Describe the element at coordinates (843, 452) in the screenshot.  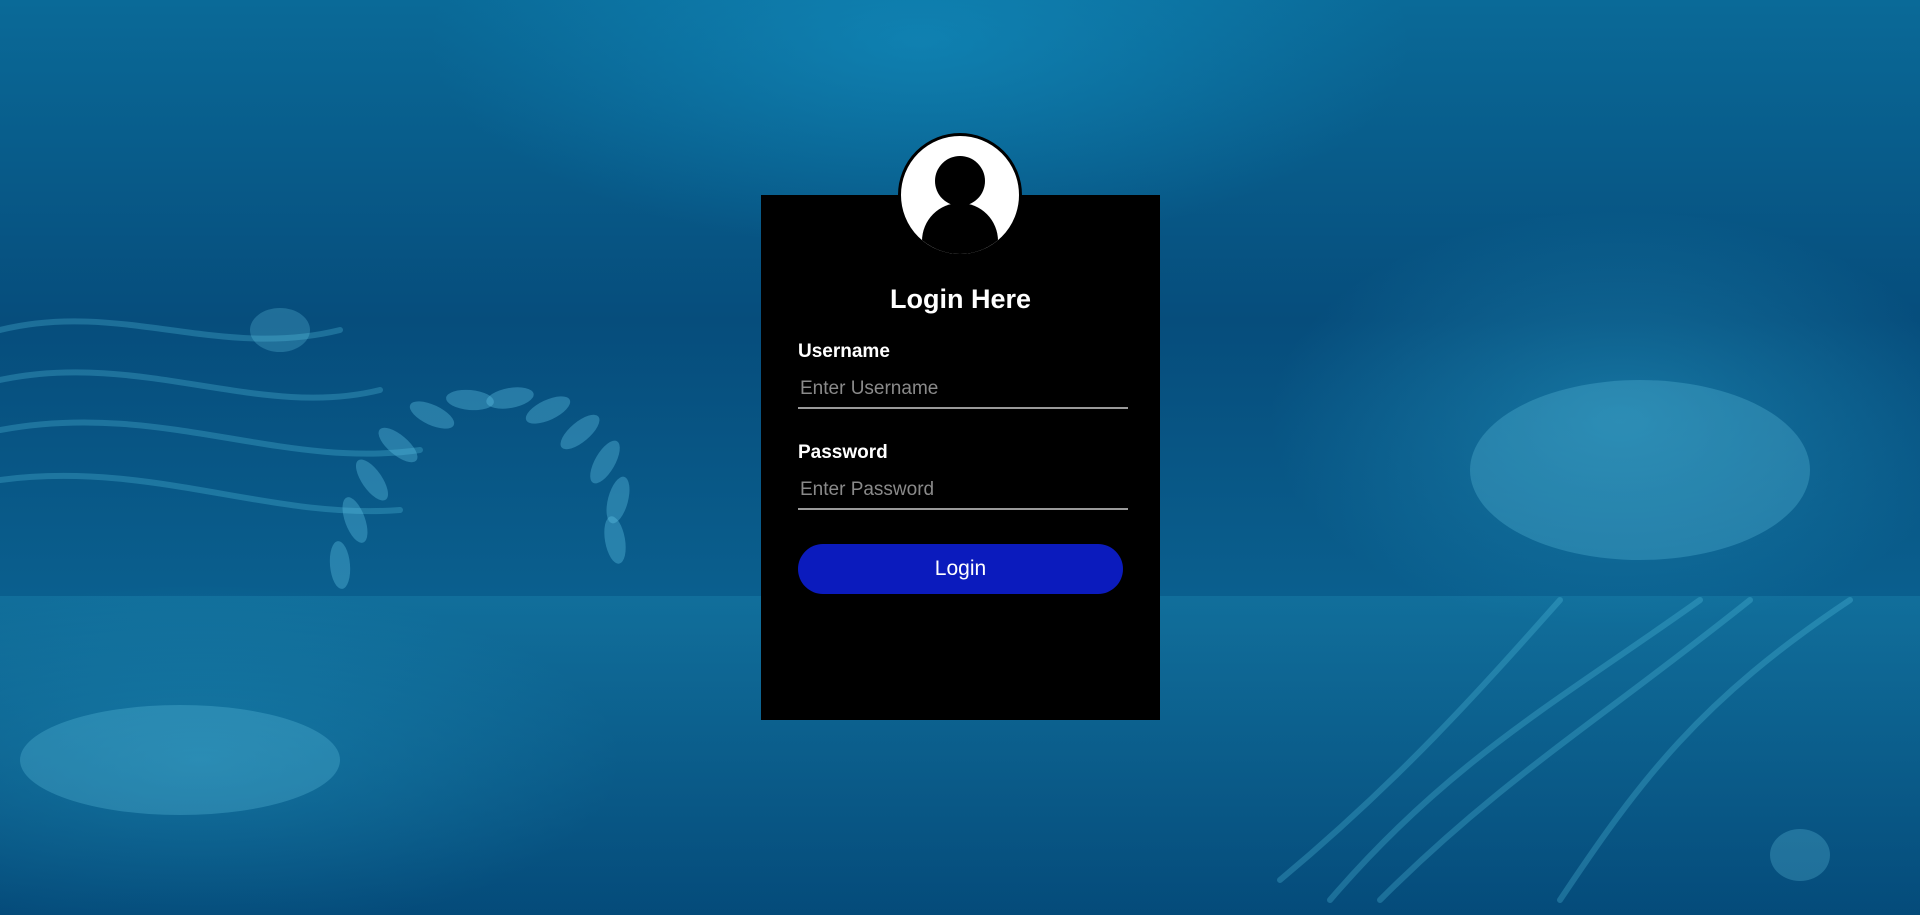
I see `password-label: Password` at that location.